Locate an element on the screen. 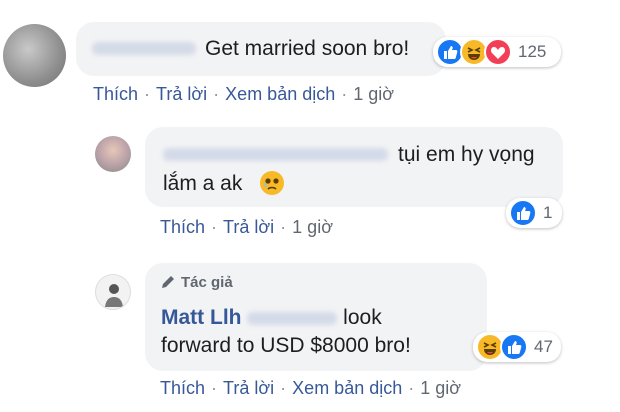 Image resolution: width=620 pixels, height=412 pixels. comment-text: Get married soon bro! is located at coordinates (307, 48).